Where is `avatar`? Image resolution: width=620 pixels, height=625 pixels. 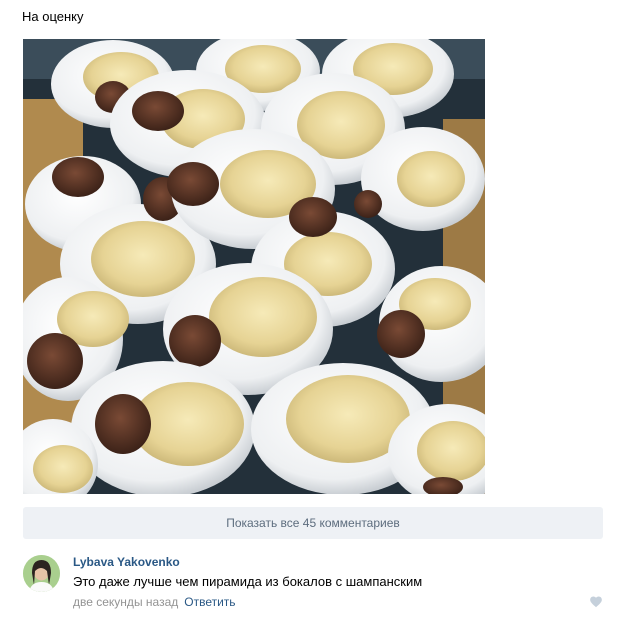 avatar is located at coordinates (41, 573).